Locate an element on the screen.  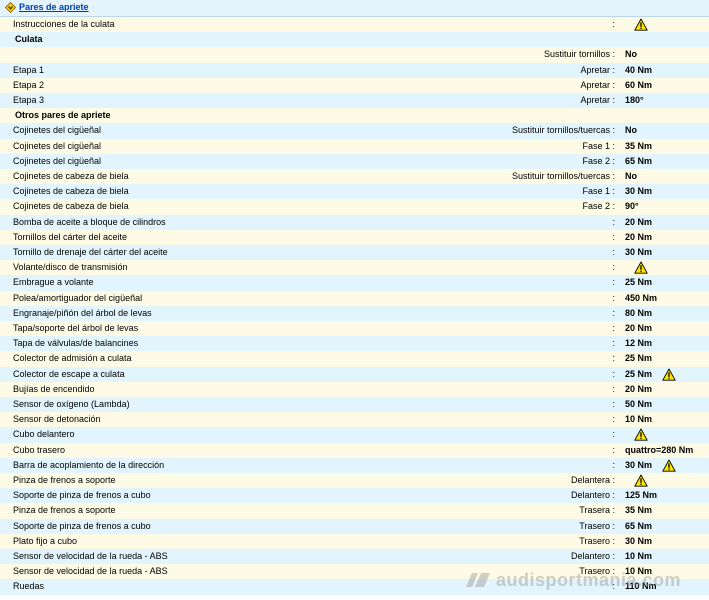
torque-row: Instrucciones de la culata: is located at coordinates (354, 25).